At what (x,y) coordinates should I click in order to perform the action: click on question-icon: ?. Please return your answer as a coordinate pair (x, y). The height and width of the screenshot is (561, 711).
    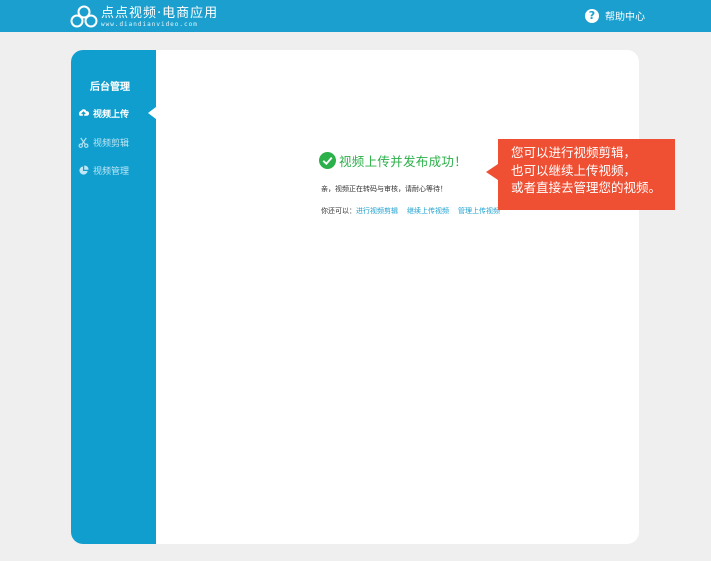
    Looking at the image, I should click on (592, 15).